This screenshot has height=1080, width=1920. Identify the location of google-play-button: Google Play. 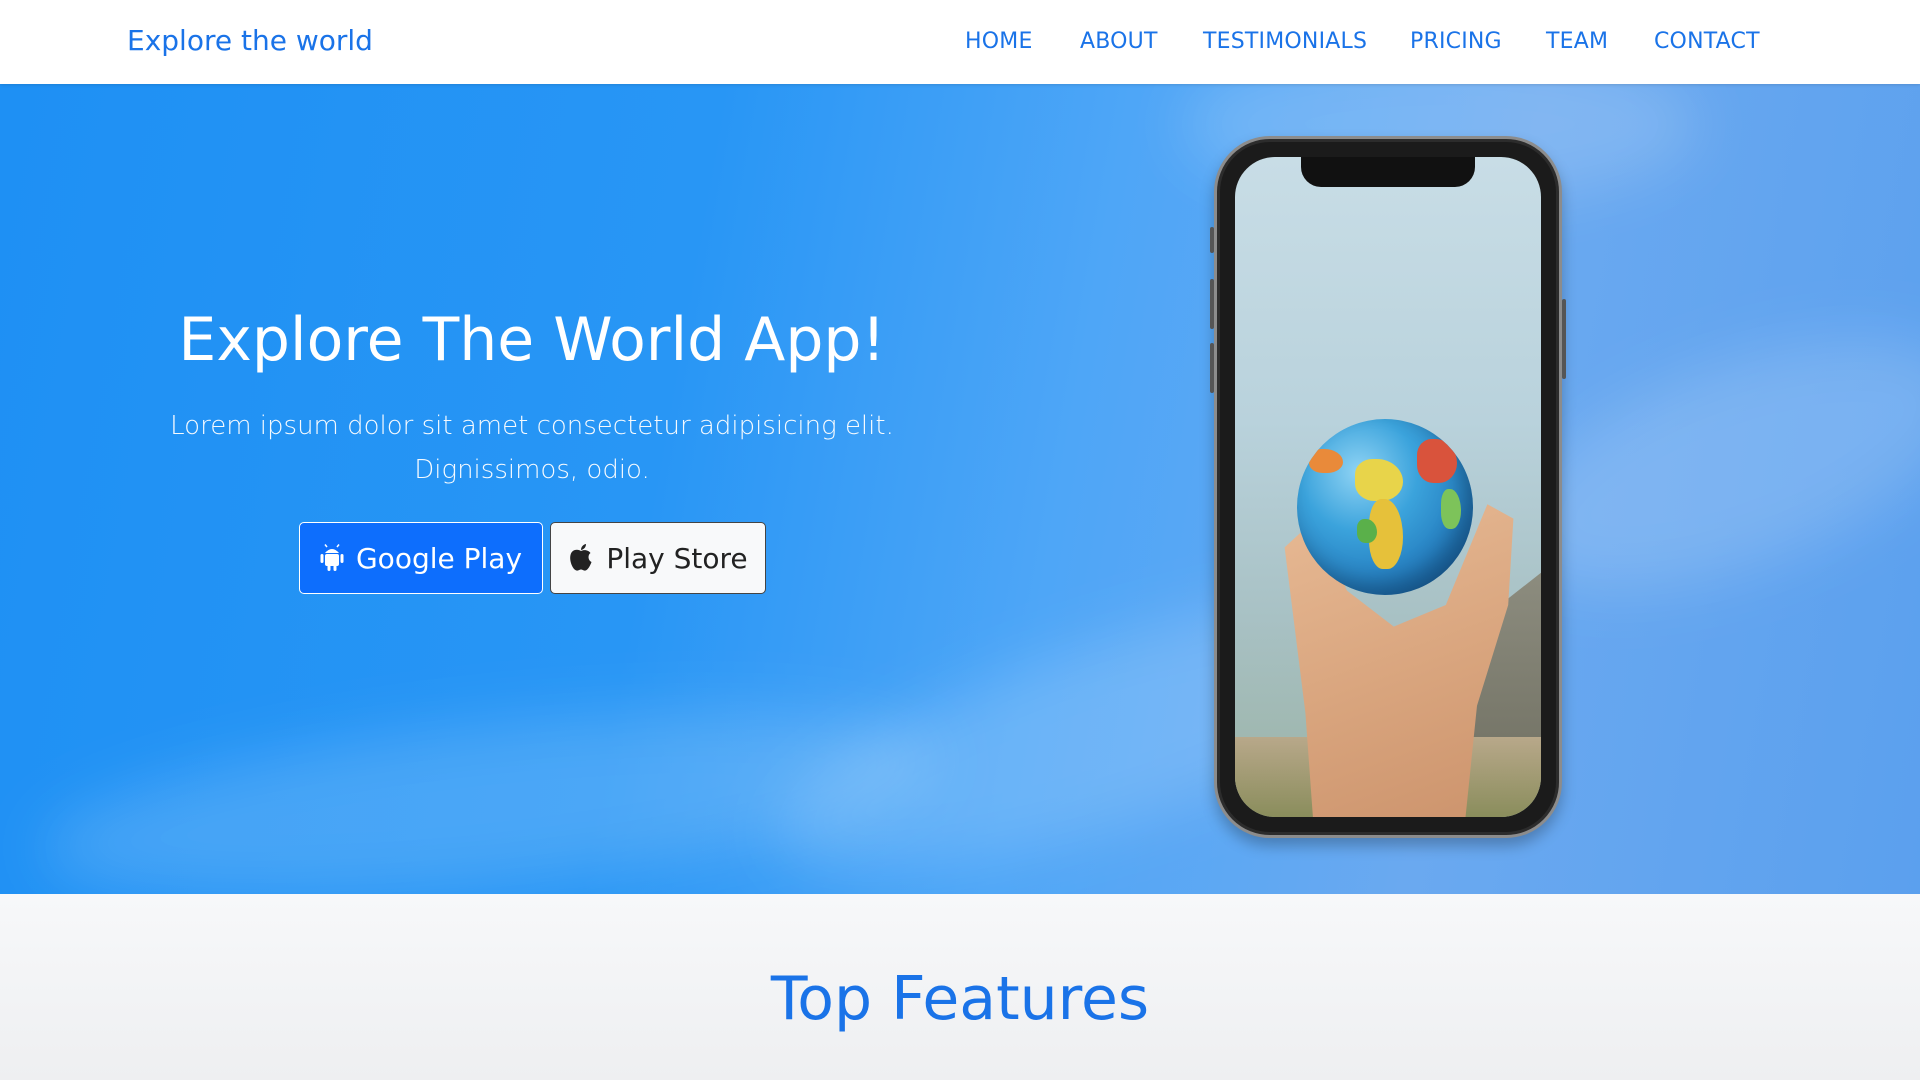
(421, 558).